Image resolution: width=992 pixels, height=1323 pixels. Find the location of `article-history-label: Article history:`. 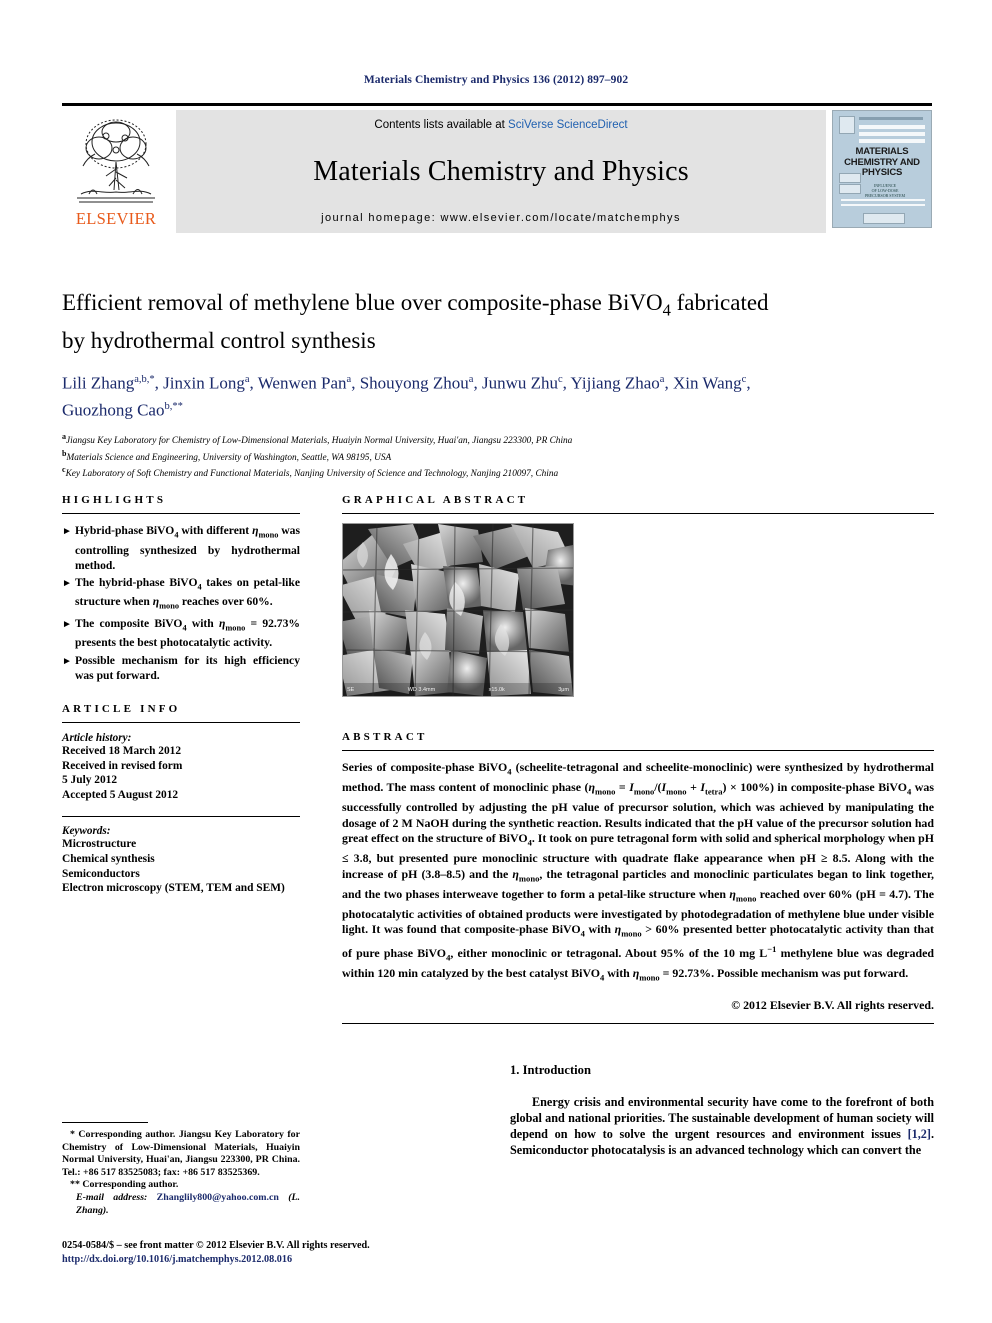

article-history-label: Article history: is located at coordinates (97, 738).